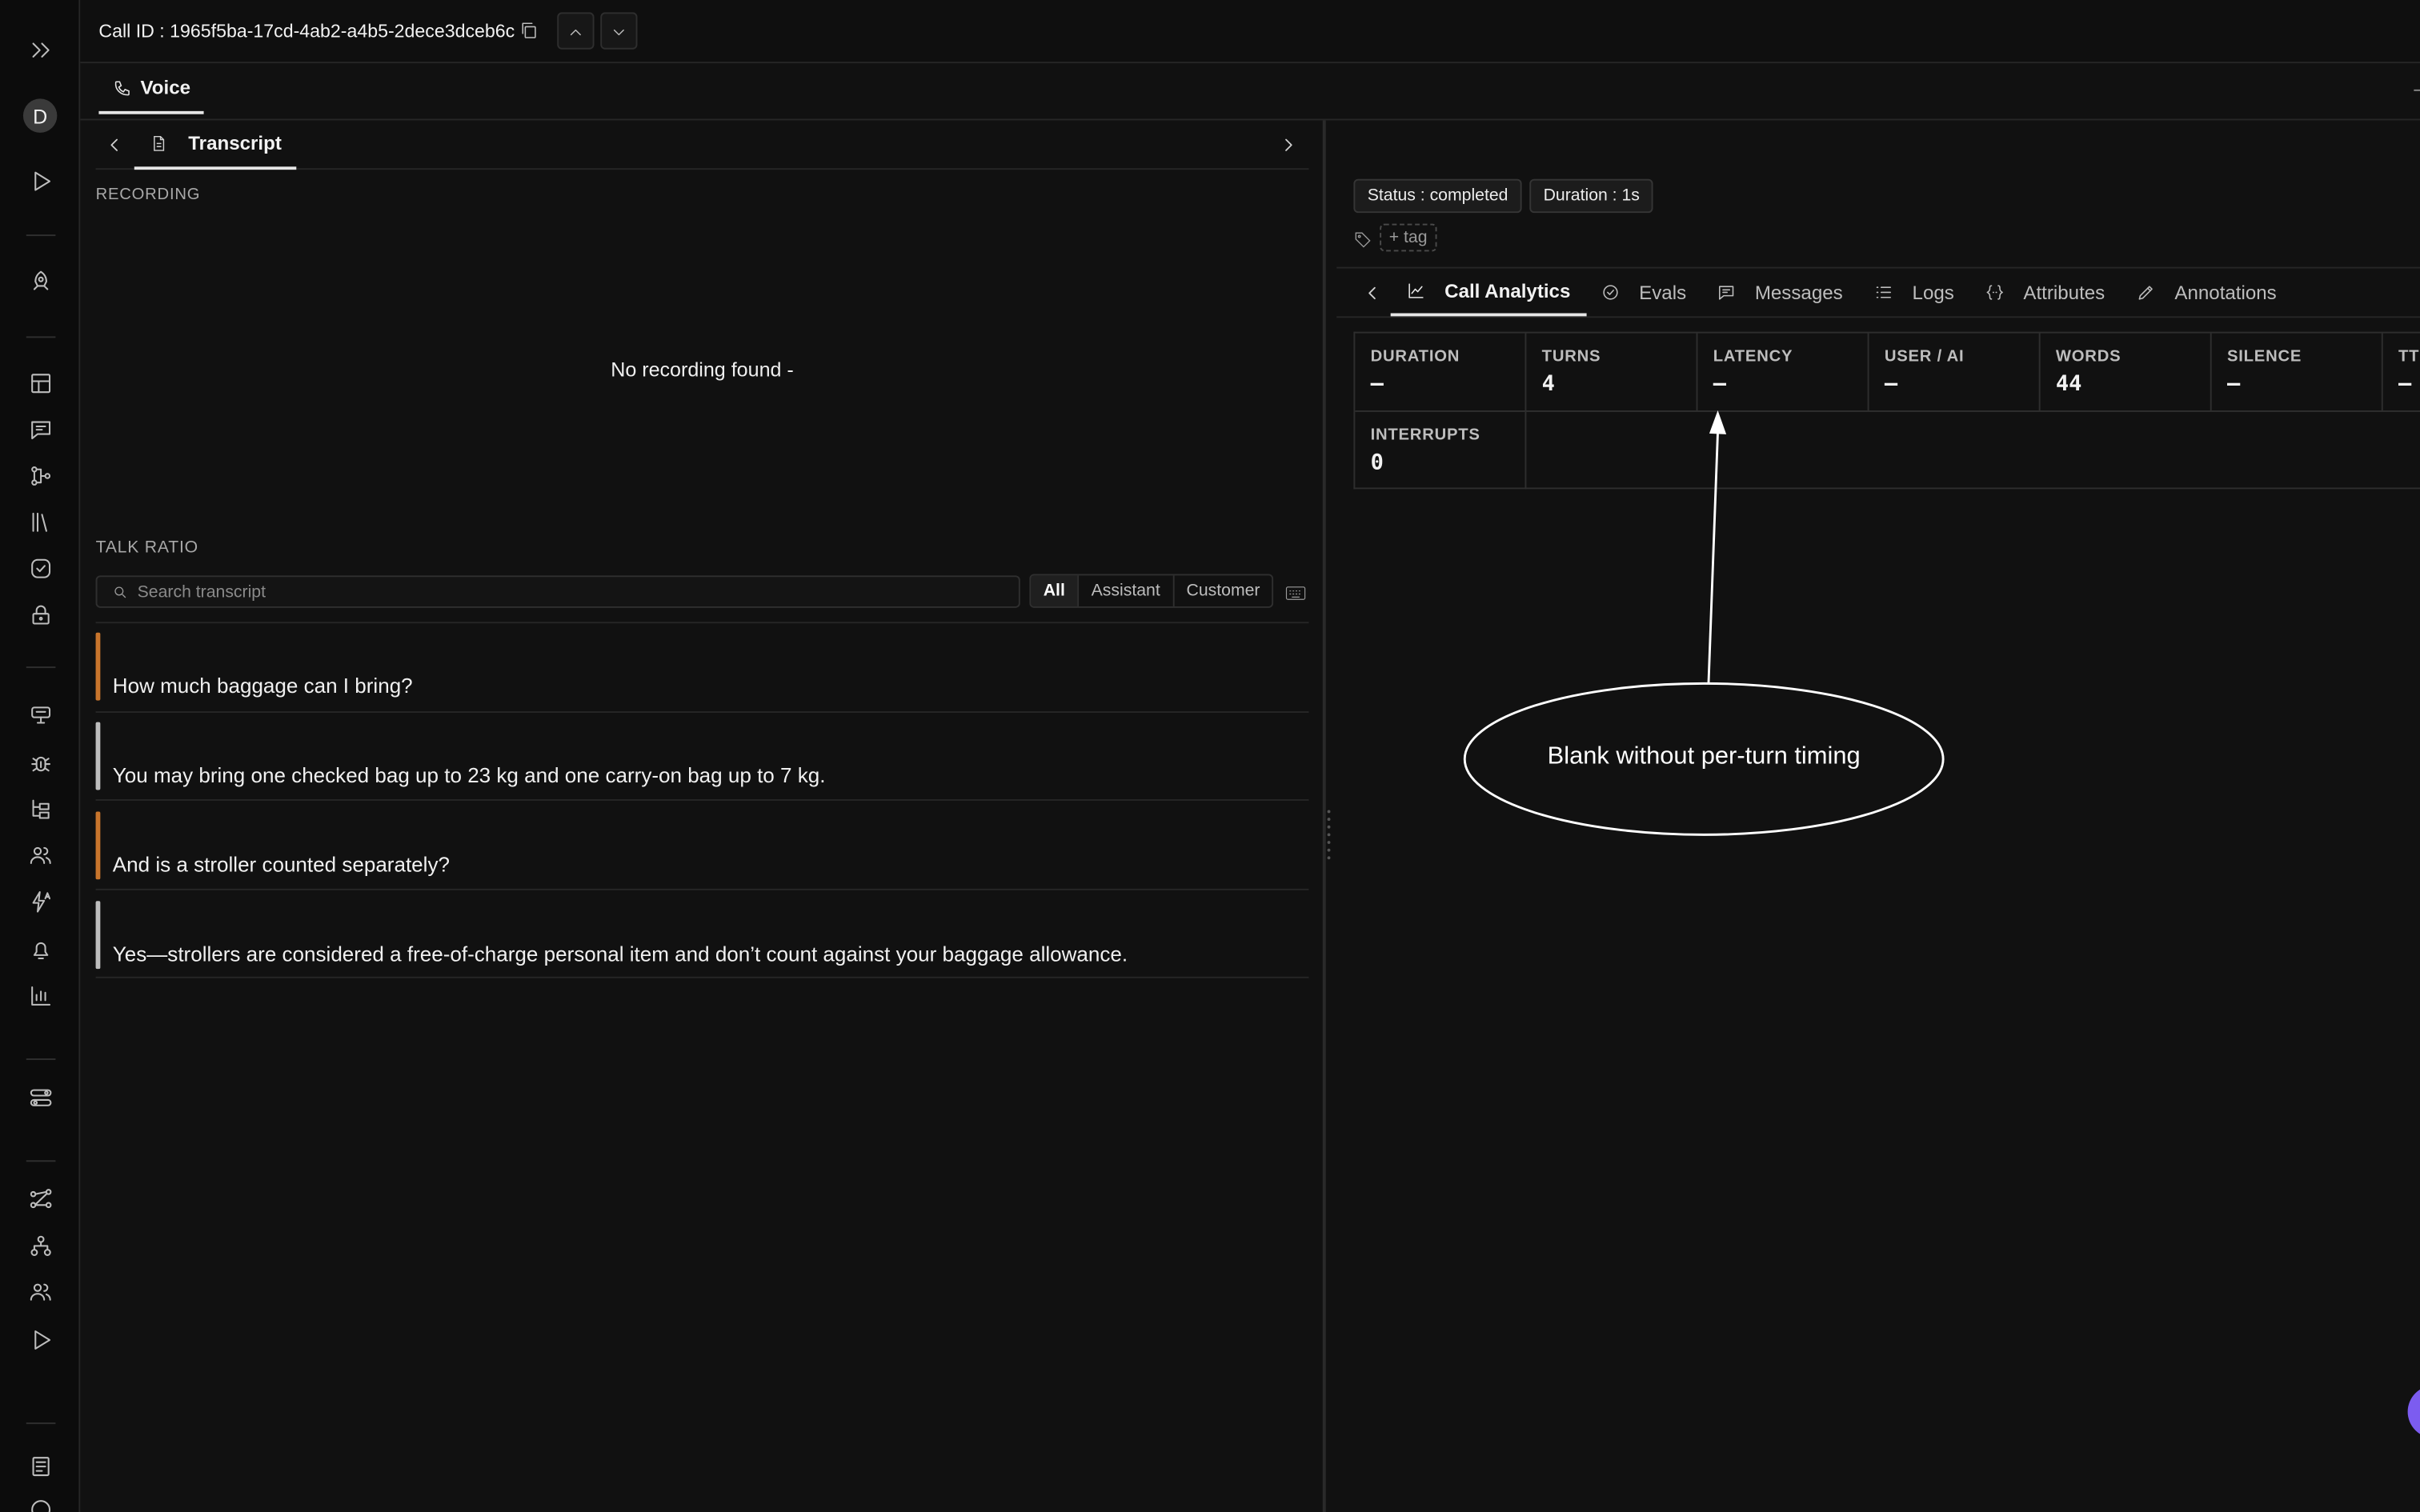  I want to click on tab-logs-label: Logs, so click(1933, 292).